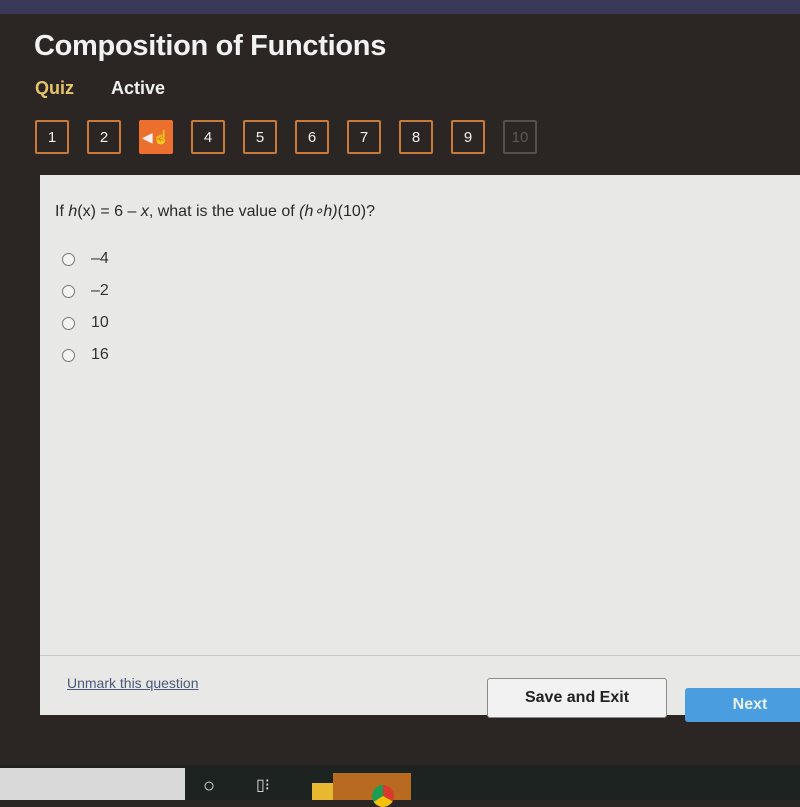  I want to click on question-nav-5: 5, so click(260, 137).